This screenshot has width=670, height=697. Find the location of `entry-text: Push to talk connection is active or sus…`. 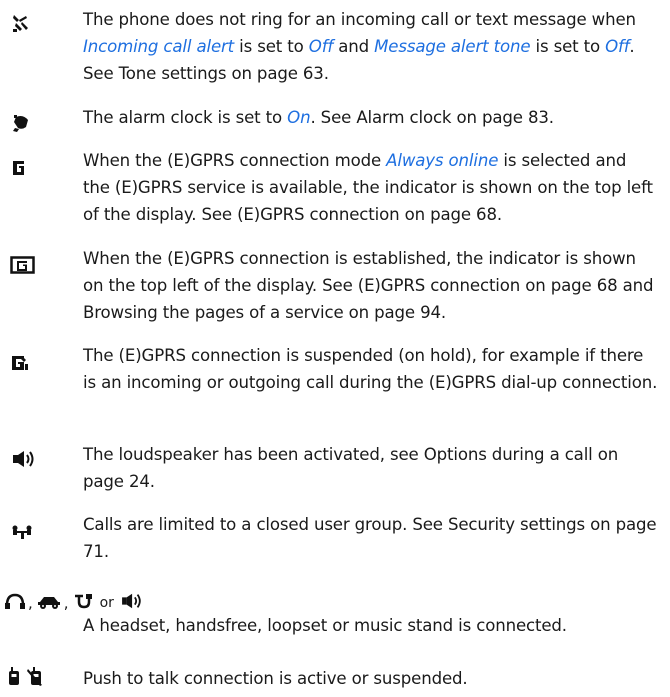

entry-text: Push to talk connection is active or sus… is located at coordinates (275, 678).